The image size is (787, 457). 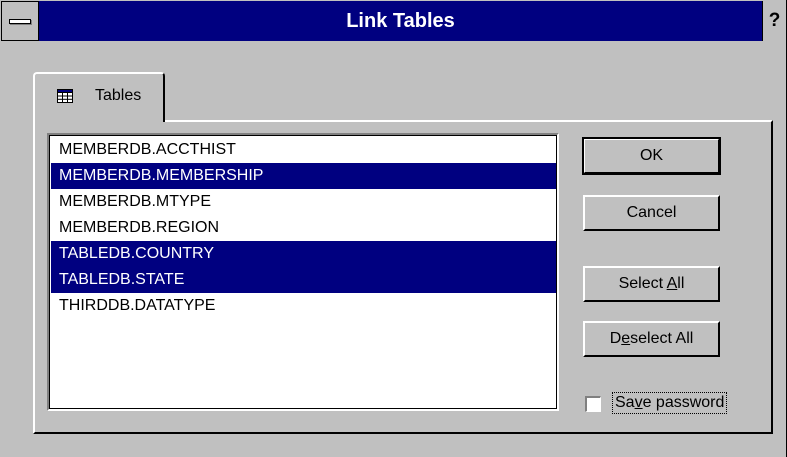 I want to click on save-password-label: Save password, so click(x=670, y=403).